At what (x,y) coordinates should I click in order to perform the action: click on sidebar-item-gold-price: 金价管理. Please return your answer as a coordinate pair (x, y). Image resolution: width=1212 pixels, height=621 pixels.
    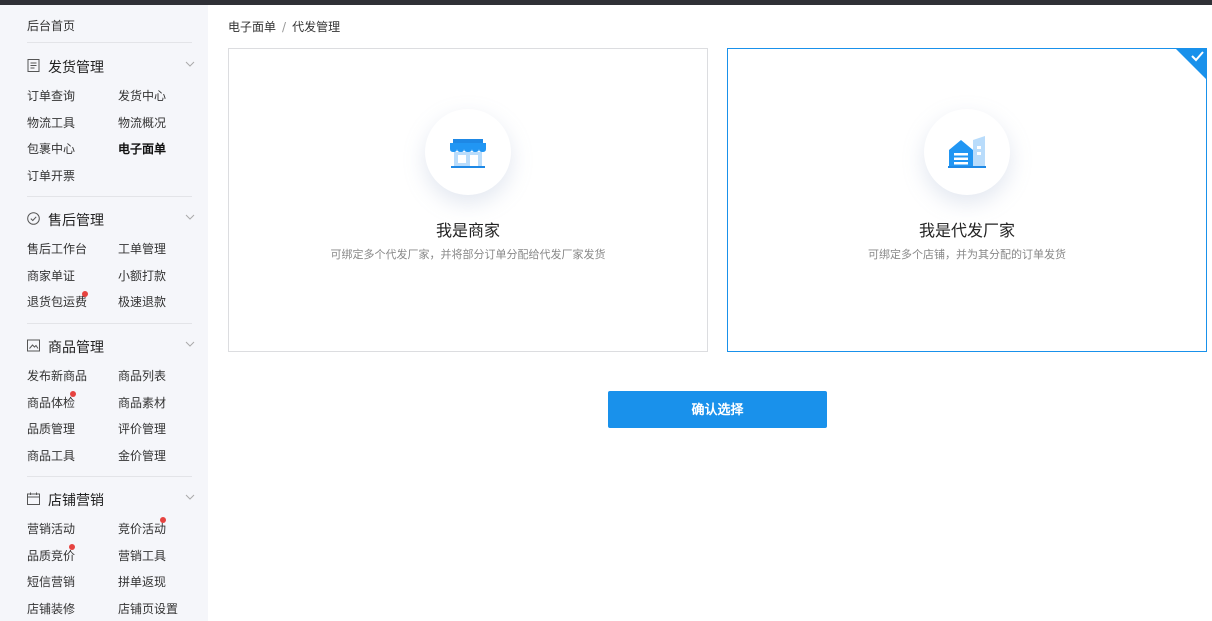
    Looking at the image, I should click on (142, 456).